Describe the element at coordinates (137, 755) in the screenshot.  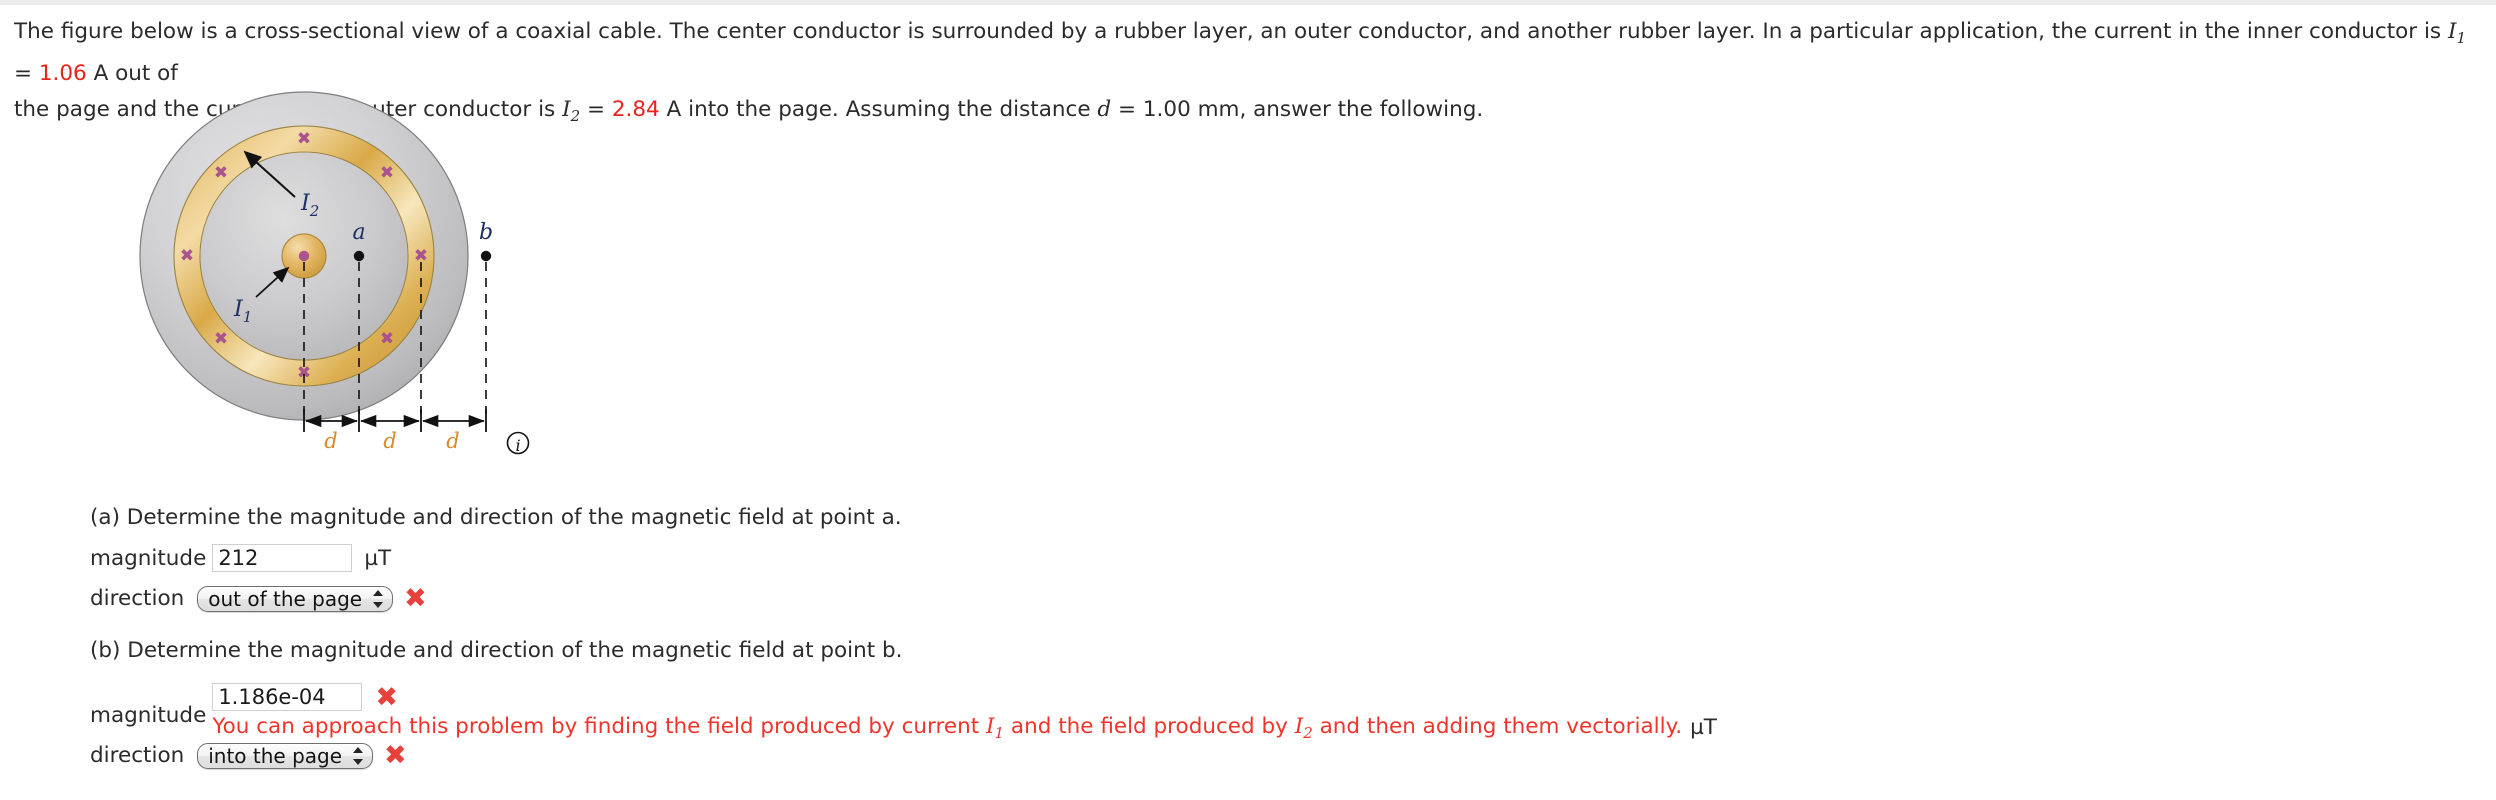
I see `part-b-direction-label: direction` at that location.